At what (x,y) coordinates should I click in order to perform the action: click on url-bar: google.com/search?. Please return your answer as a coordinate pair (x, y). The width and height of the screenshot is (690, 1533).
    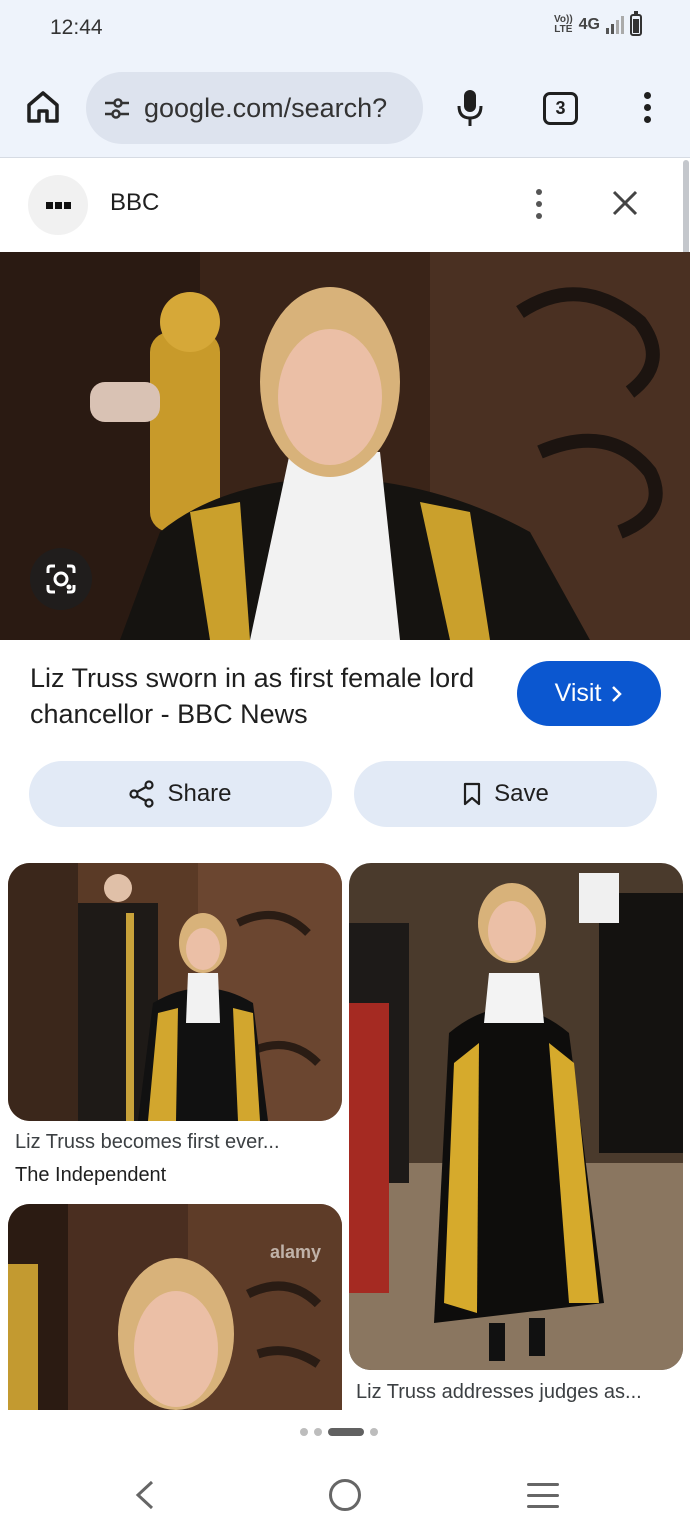
    Looking at the image, I should click on (254, 108).